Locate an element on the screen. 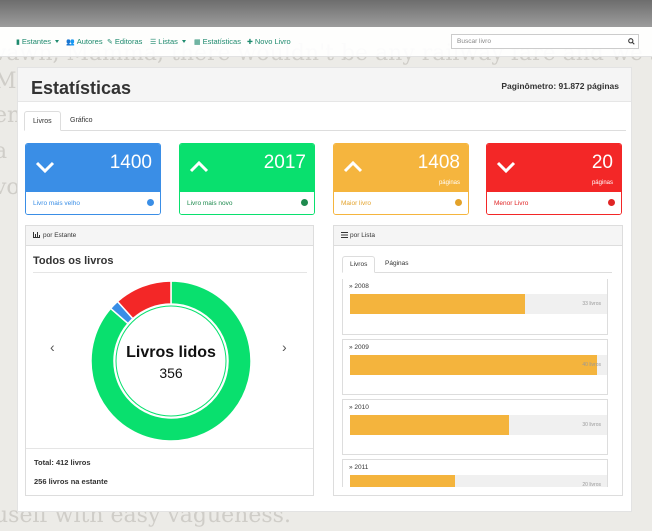 The height and width of the screenshot is (531, 652). donut-center-value: 356 is located at coordinates (171, 373).